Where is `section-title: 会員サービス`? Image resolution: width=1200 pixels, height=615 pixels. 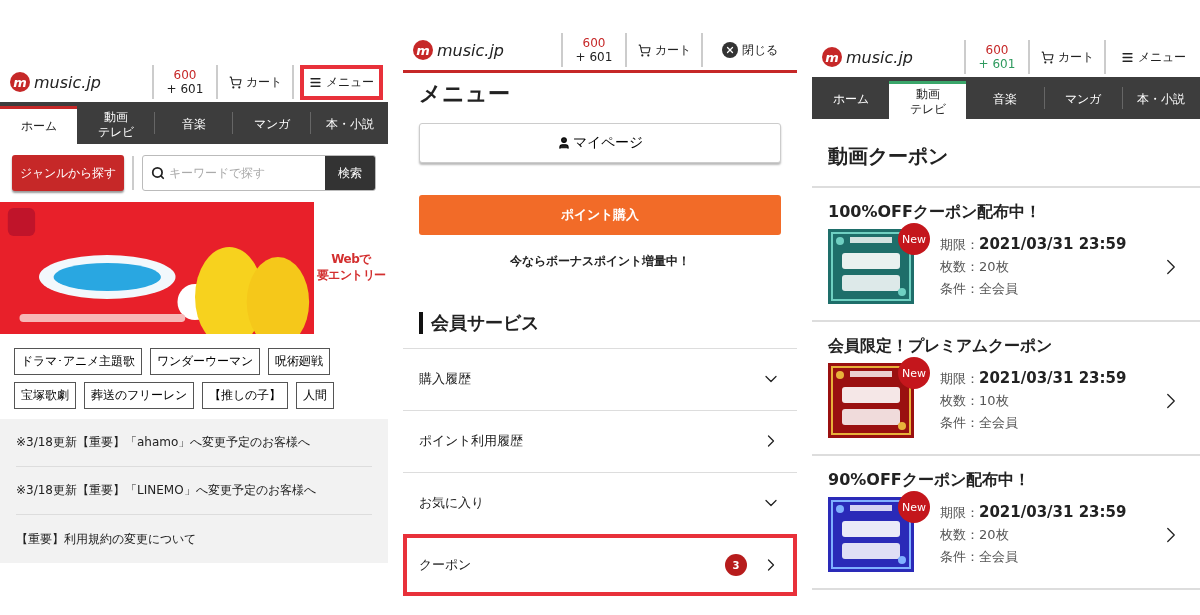 section-title: 会員サービス is located at coordinates (600, 323).